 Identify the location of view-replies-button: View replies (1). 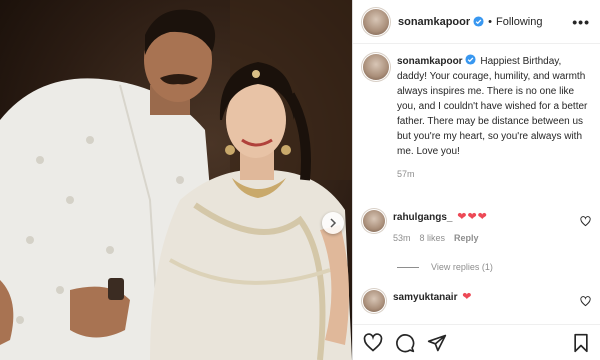
(445, 267).